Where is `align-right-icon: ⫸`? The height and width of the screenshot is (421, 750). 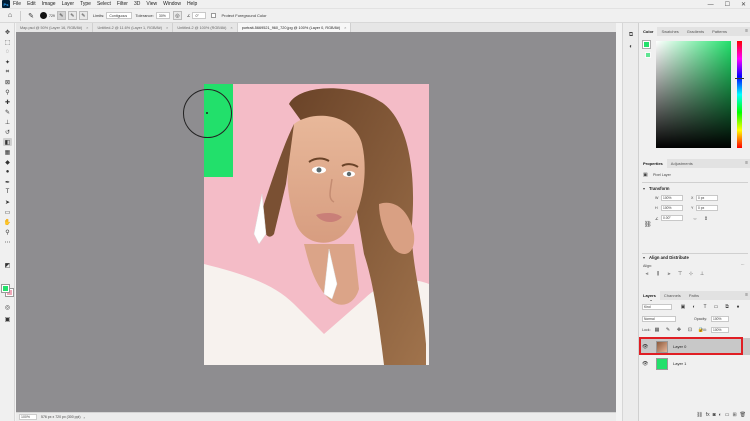
align-right-icon: ⫸ is located at coordinates (669, 274).